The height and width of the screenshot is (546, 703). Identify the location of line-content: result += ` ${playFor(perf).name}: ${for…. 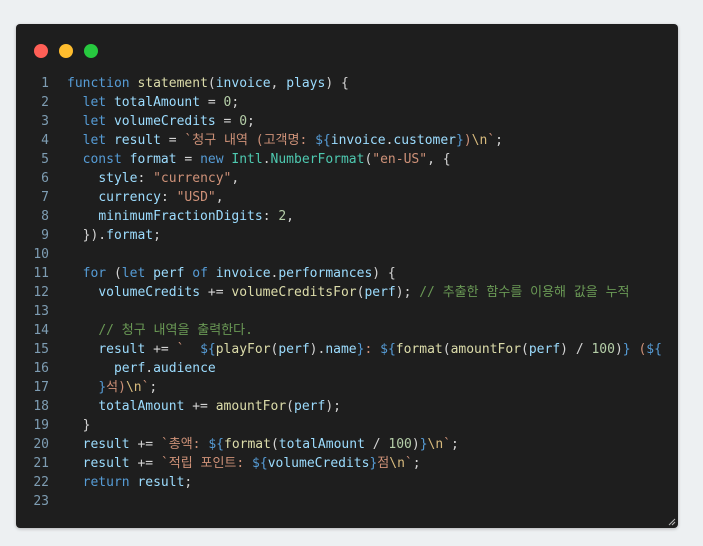
(364, 349).